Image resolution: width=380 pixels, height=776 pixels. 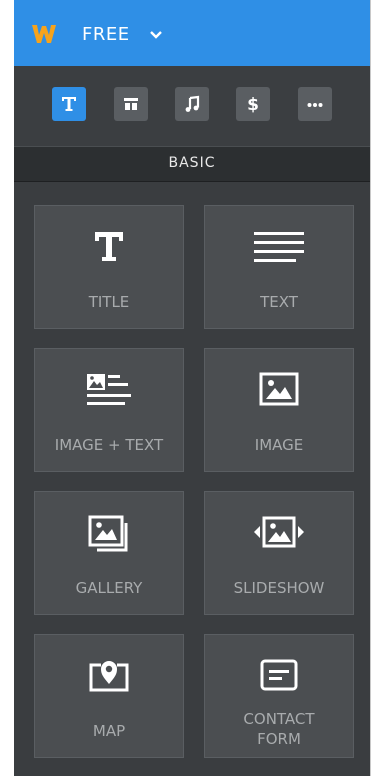 What do you see at coordinates (106, 34) in the screenshot?
I see `plan-label: FREE` at bounding box center [106, 34].